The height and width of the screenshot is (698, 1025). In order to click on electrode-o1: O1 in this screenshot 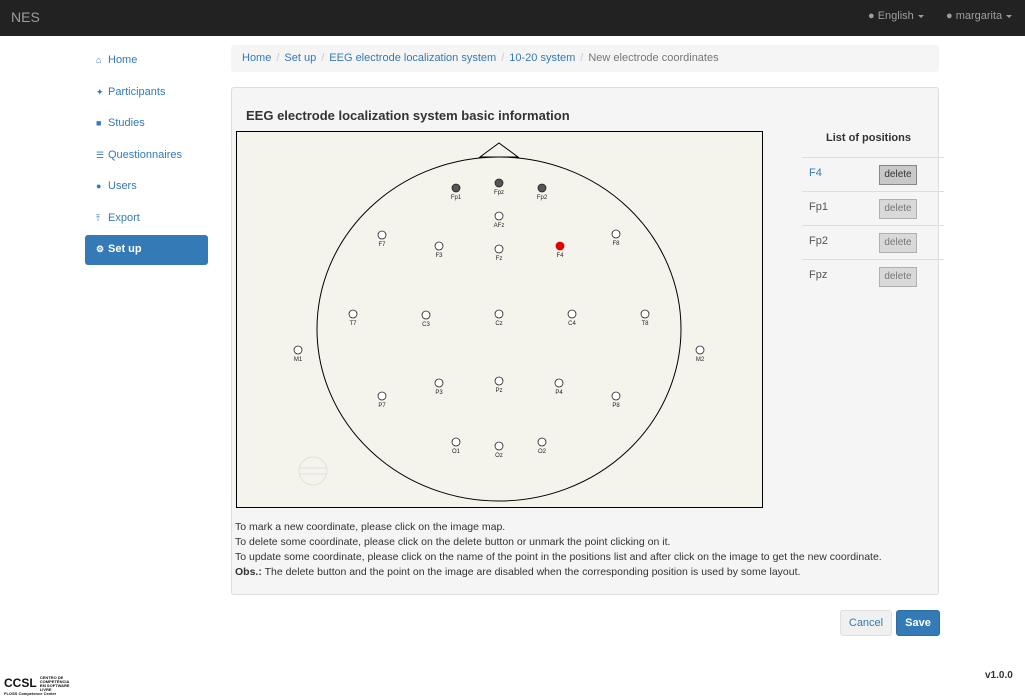, I will do `click(456, 446)`.